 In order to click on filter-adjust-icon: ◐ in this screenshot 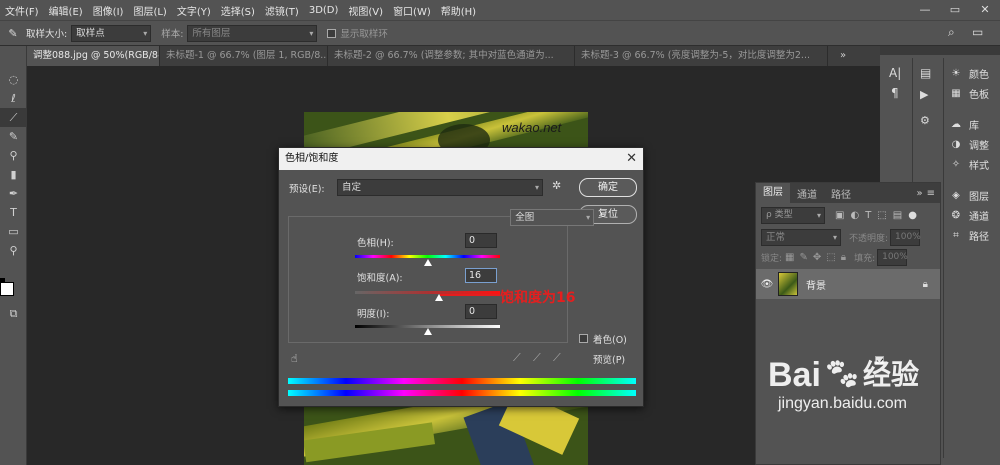, I will do `click(854, 215)`.